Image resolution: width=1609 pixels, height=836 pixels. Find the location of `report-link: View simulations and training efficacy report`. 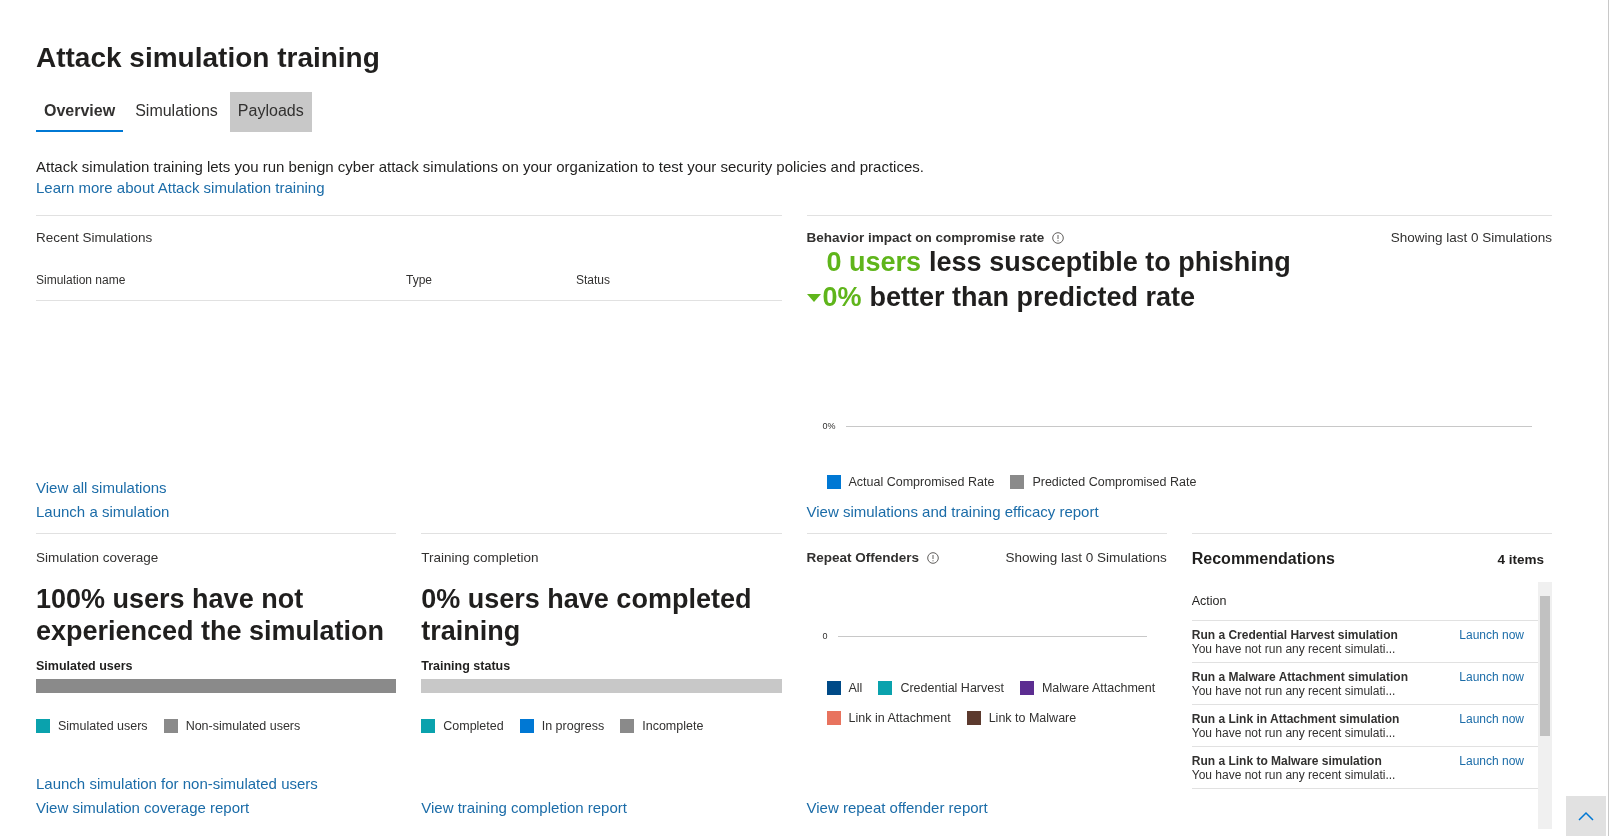

report-link: View simulations and training efficacy report is located at coordinates (952, 511).